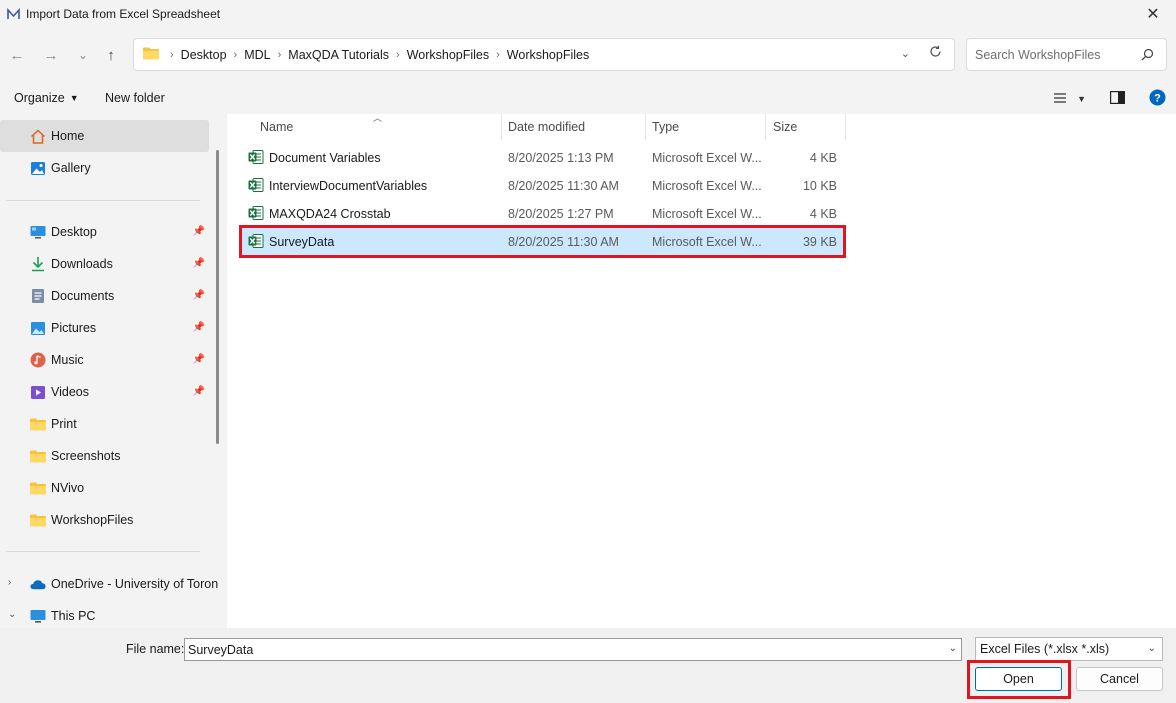 This screenshot has width=1176, height=703. Describe the element at coordinates (104, 614) in the screenshot. I see `sidebar-item-this-pc: ⌄ This PC` at that location.